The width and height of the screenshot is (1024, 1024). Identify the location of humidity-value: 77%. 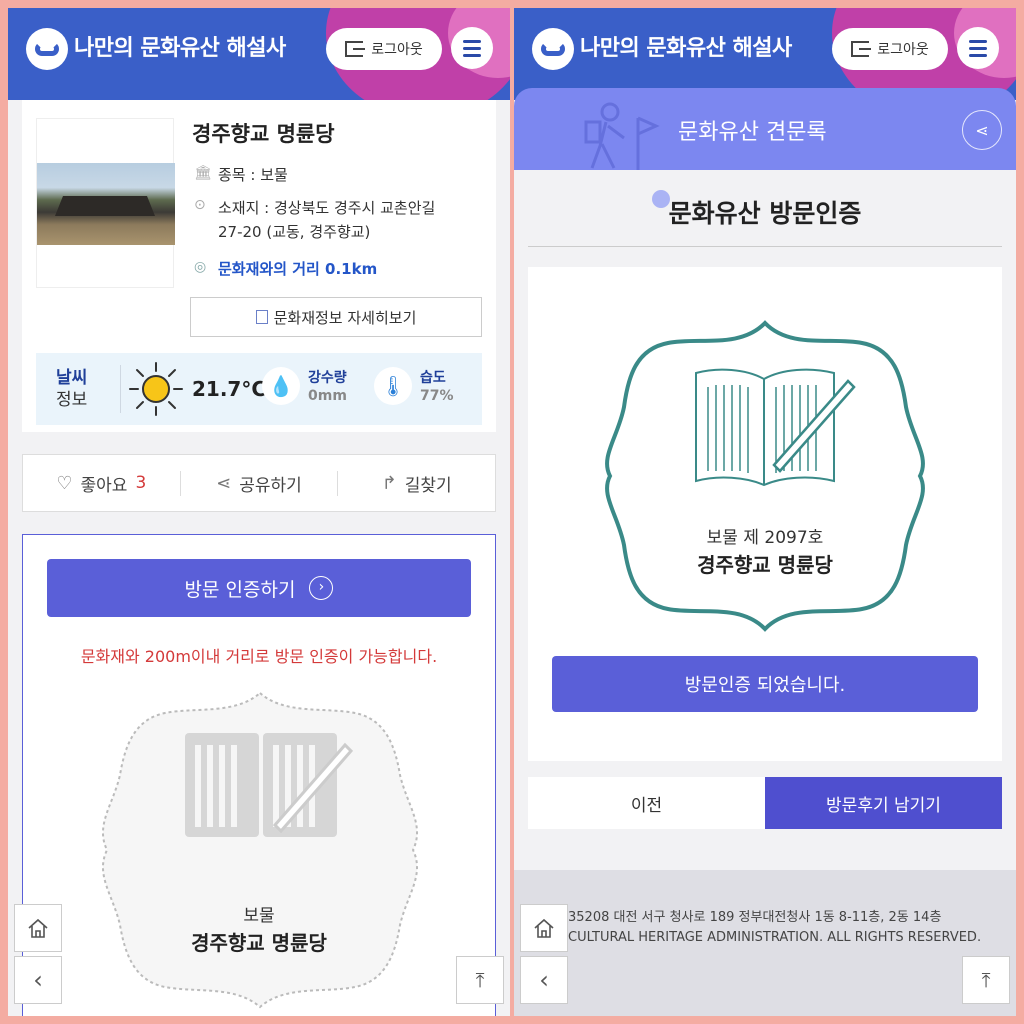
(437, 396).